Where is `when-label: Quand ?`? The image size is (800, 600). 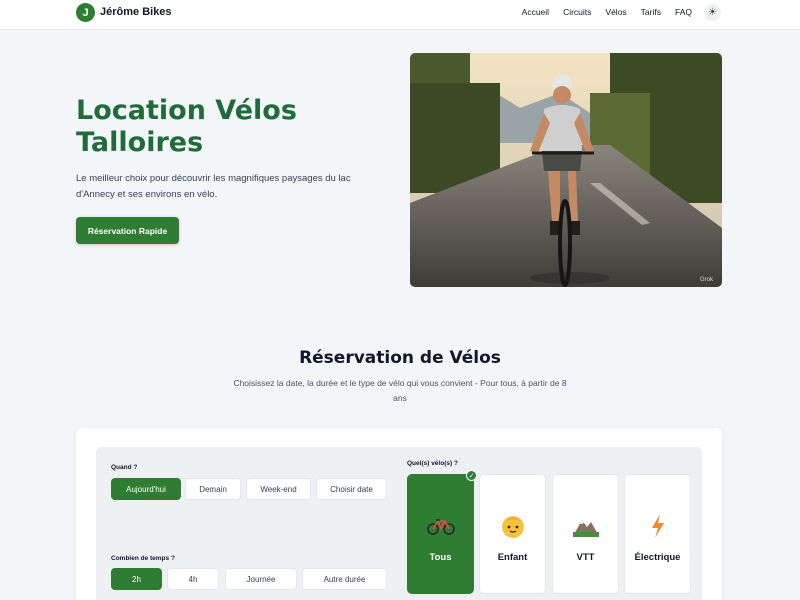 when-label: Quand ? is located at coordinates (124, 467).